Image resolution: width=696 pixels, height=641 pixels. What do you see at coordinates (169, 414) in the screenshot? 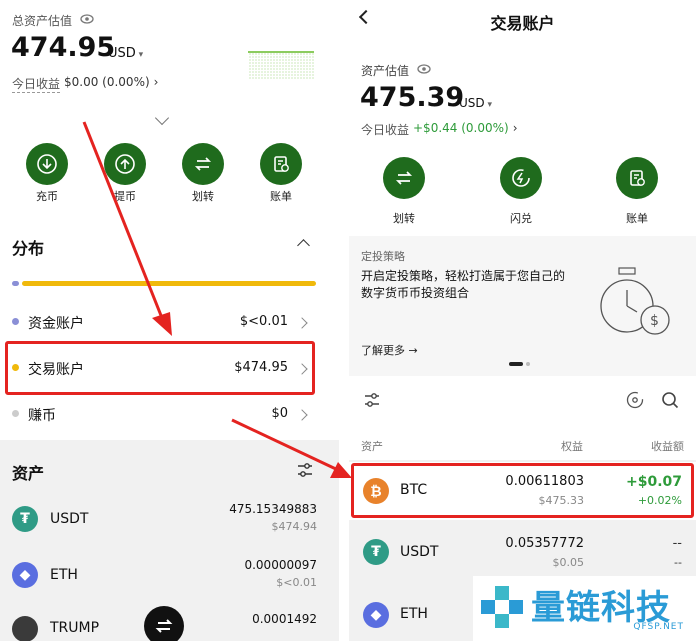
I see `earn-row: 赚币 $0` at bounding box center [169, 414].